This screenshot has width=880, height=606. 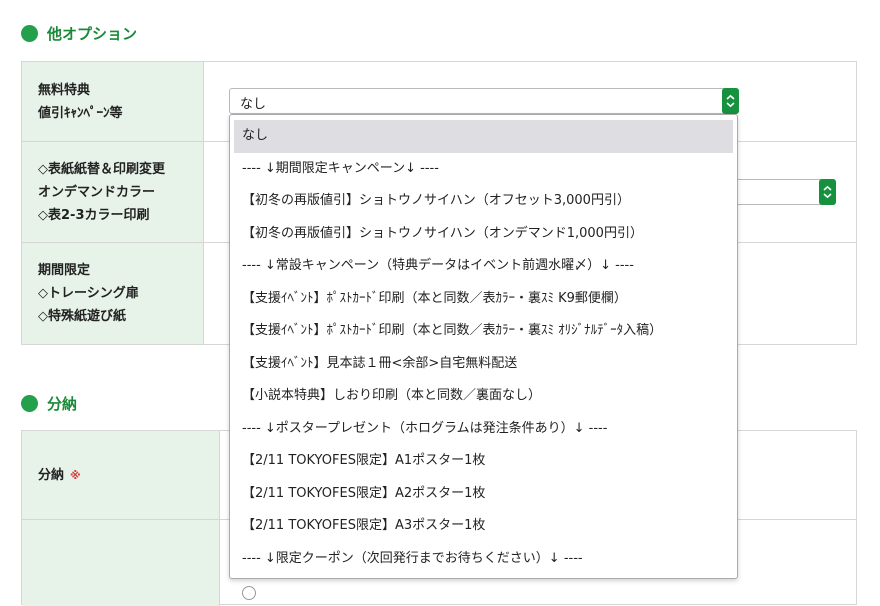 What do you see at coordinates (121, 563) in the screenshot?
I see `row-label` at bounding box center [121, 563].